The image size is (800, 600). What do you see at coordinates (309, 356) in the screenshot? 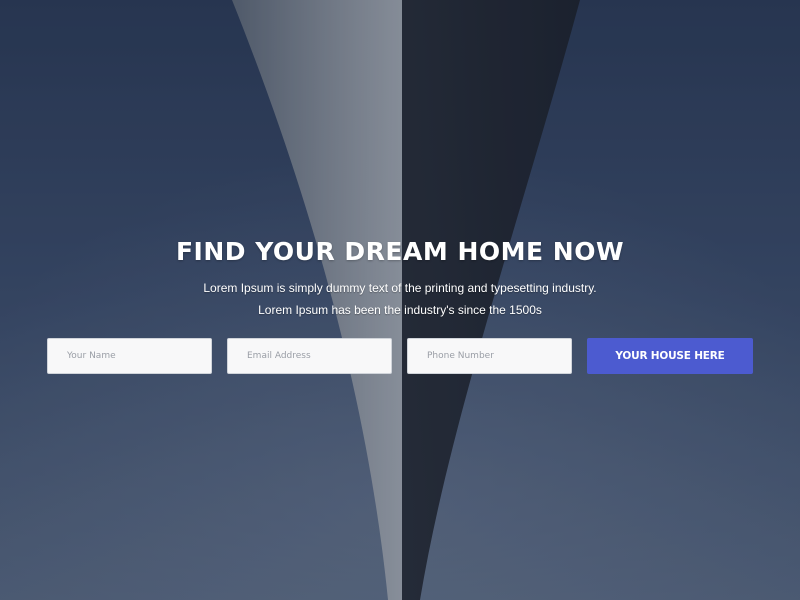
I see `email-input` at bounding box center [309, 356].